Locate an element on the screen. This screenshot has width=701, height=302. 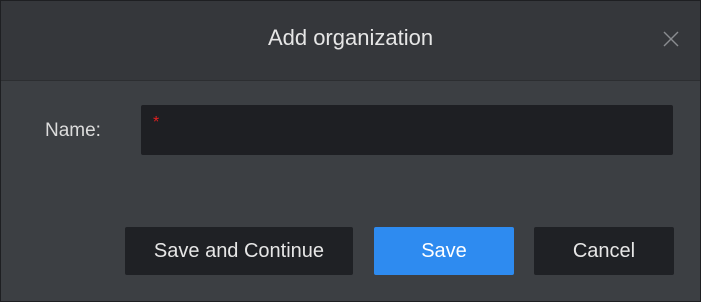
close-icon-glyph is located at coordinates (671, 39).